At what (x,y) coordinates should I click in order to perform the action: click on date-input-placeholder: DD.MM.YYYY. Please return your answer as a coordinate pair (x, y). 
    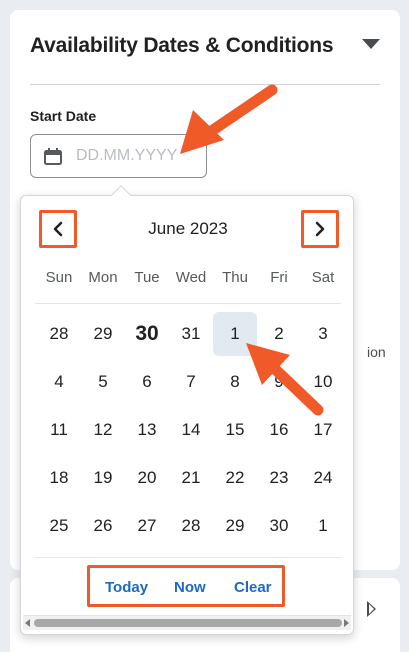
    Looking at the image, I should click on (127, 155).